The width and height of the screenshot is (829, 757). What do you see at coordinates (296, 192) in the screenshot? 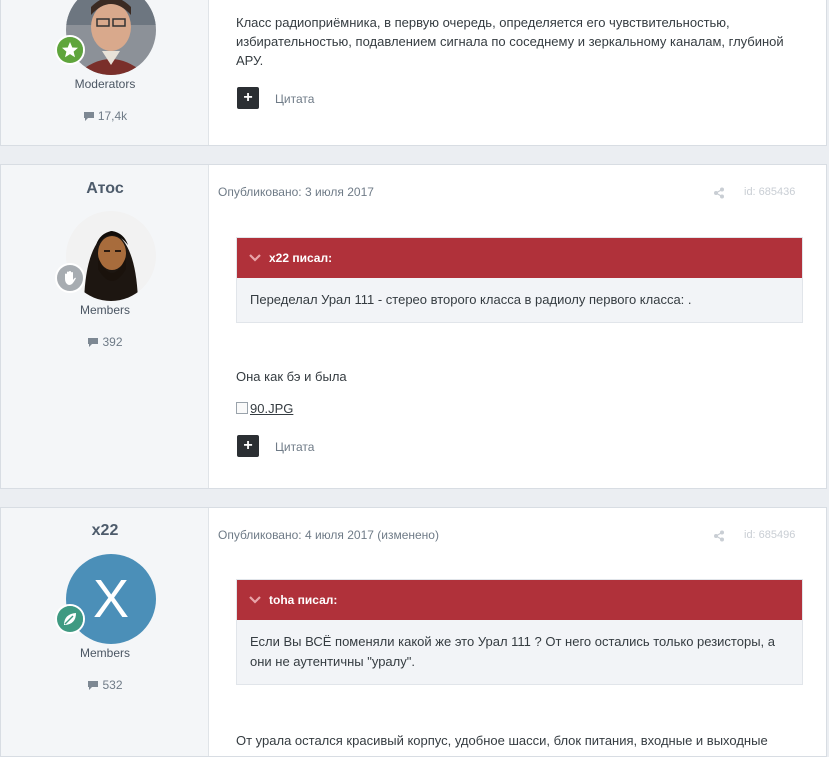
I see `post-date: Опубликовано: 3 июля 2017` at bounding box center [296, 192].